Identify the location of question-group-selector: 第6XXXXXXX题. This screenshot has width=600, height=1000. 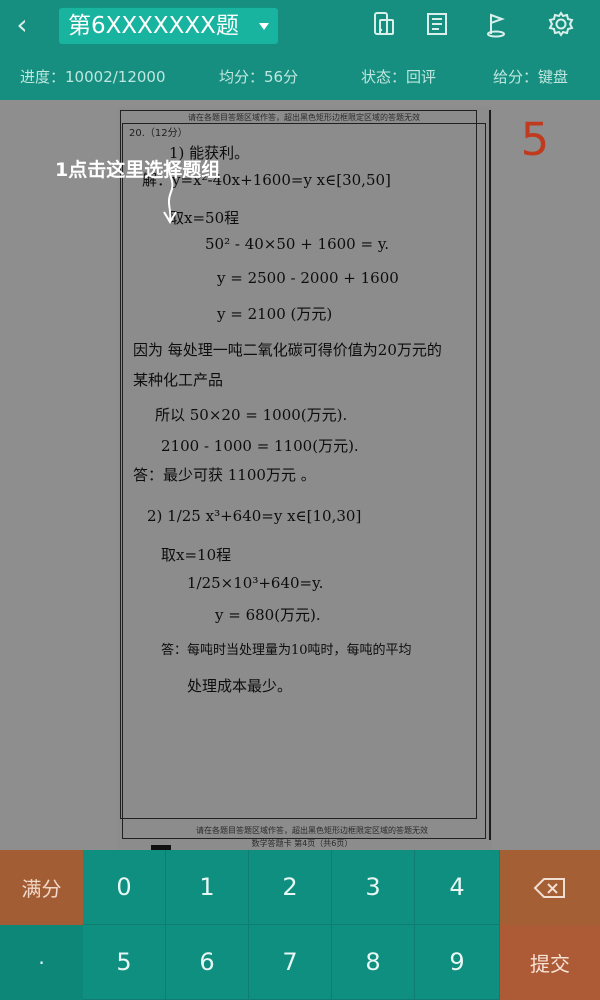
(168, 25).